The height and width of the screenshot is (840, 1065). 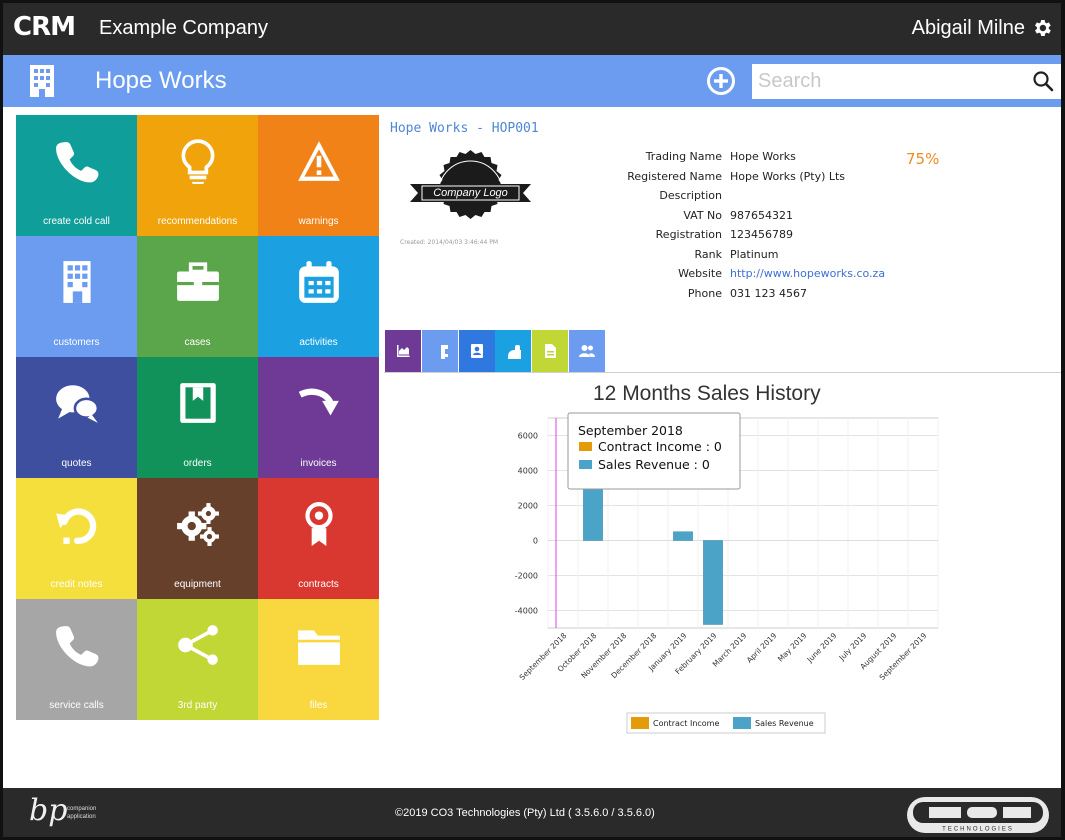 I want to click on tab-calendar, so click(x=513, y=351).